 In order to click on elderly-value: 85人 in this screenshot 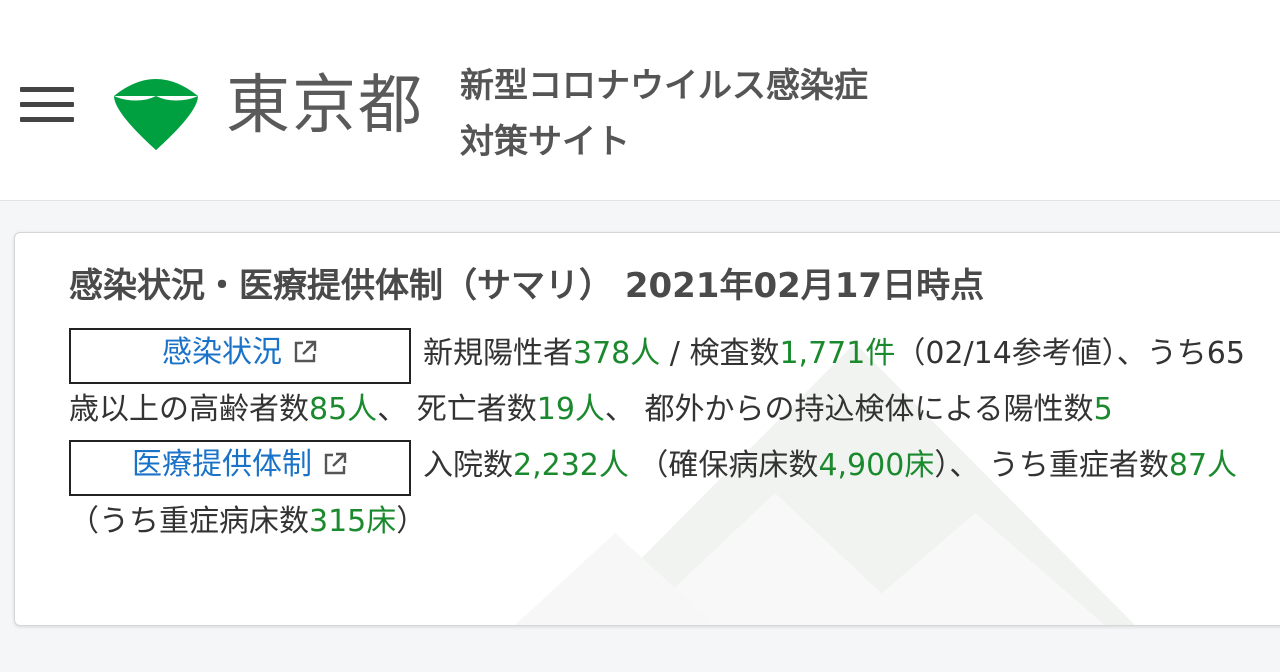, I will do `click(343, 409)`.